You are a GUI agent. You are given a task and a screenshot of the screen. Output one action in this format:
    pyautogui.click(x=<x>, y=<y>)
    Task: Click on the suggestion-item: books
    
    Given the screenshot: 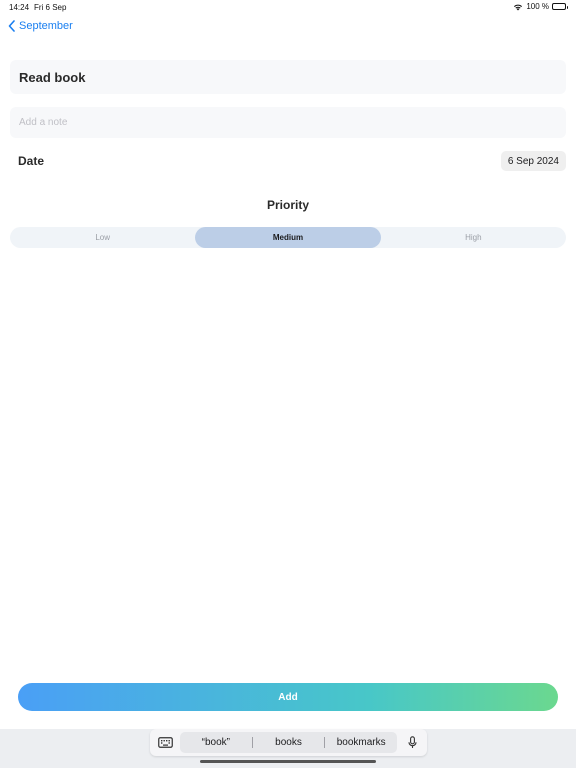 What is the action you would take?
    pyautogui.click(x=289, y=742)
    